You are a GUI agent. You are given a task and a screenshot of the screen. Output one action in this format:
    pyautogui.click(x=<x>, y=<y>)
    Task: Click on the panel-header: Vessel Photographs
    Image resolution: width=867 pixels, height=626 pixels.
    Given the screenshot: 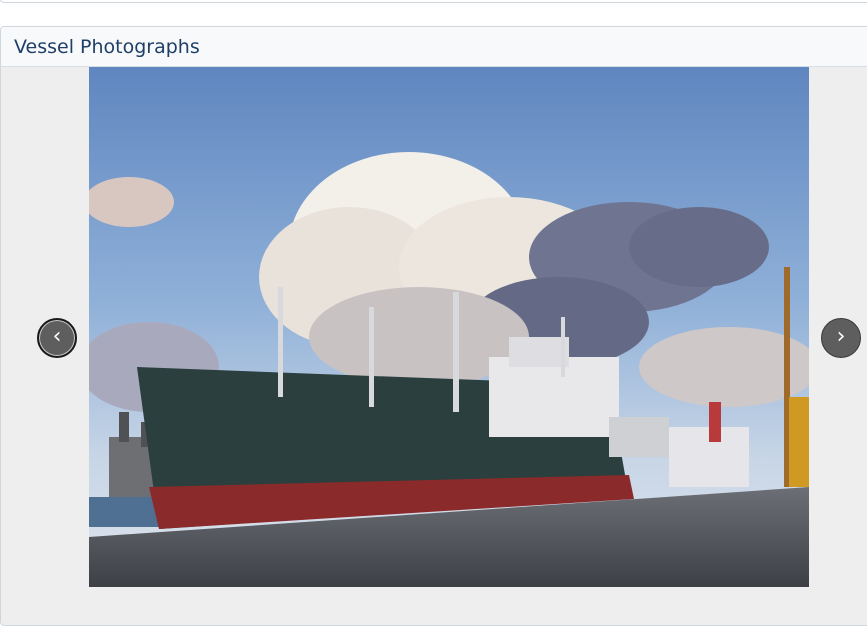 What is the action you would take?
    pyautogui.click(x=434, y=47)
    